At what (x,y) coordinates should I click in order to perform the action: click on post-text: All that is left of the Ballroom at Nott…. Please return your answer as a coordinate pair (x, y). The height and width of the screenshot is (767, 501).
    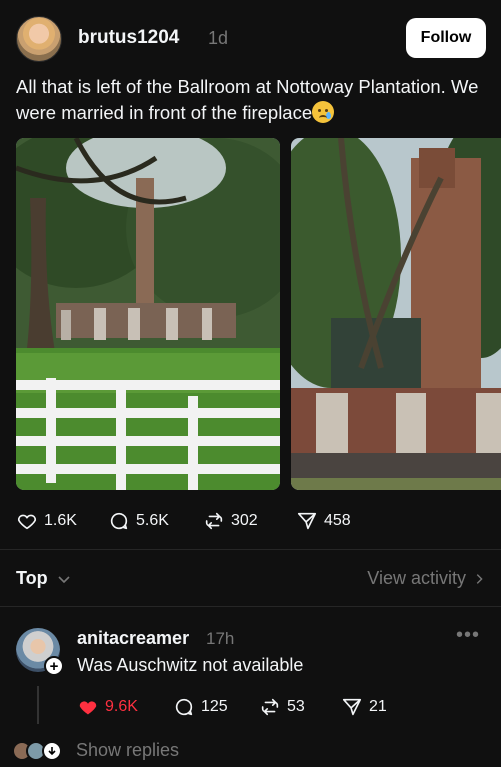
    Looking at the image, I should click on (251, 100).